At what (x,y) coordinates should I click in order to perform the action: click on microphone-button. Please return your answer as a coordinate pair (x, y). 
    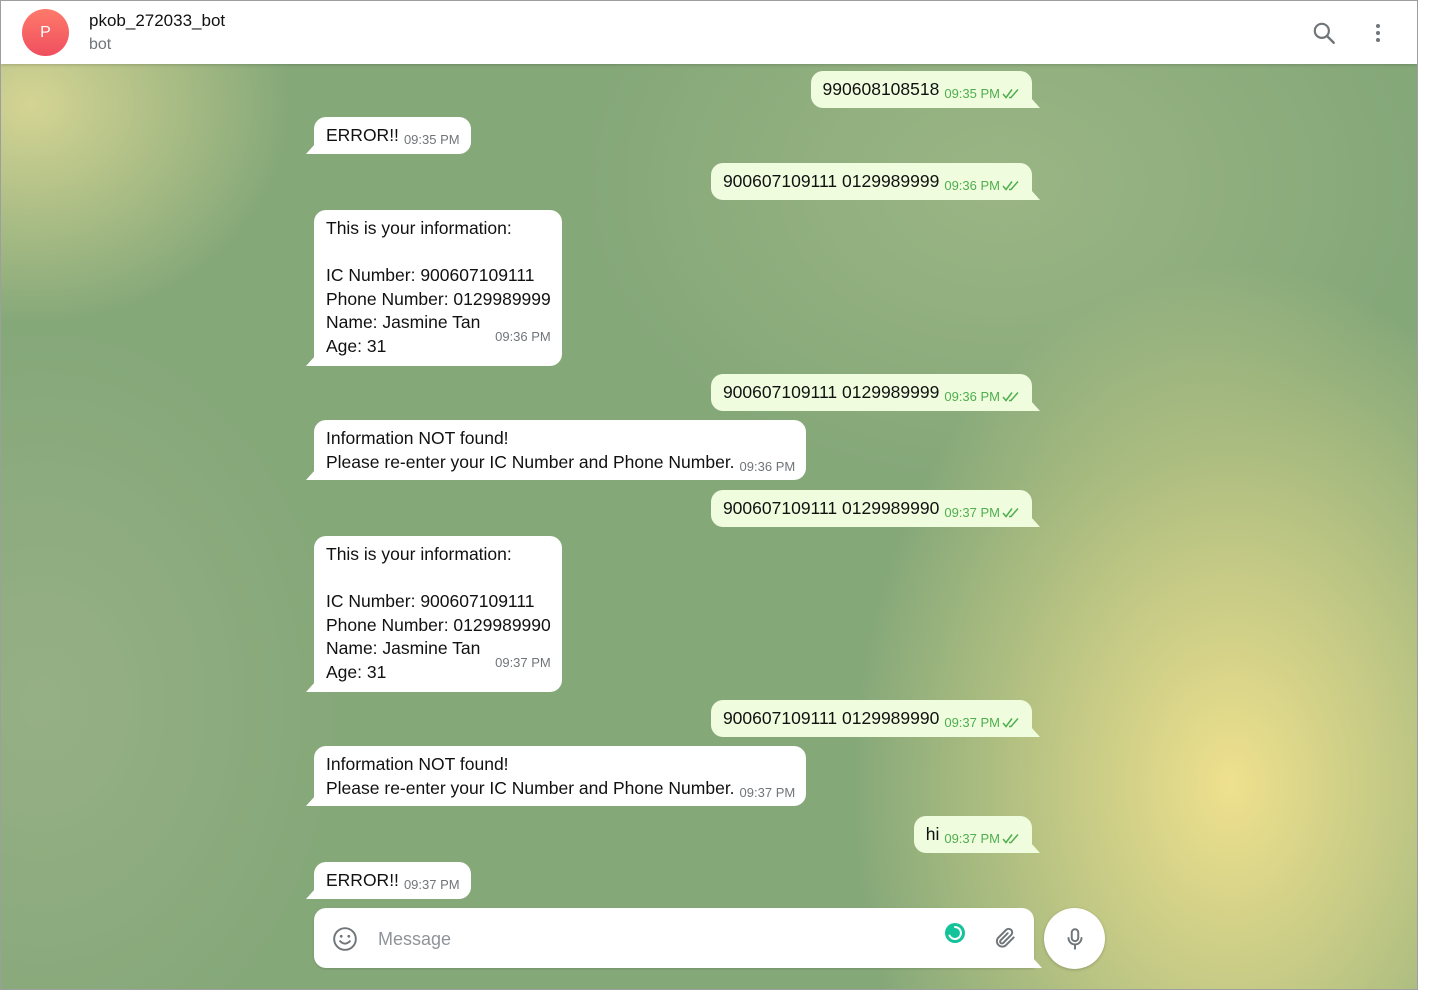
    Looking at the image, I should click on (1074, 938).